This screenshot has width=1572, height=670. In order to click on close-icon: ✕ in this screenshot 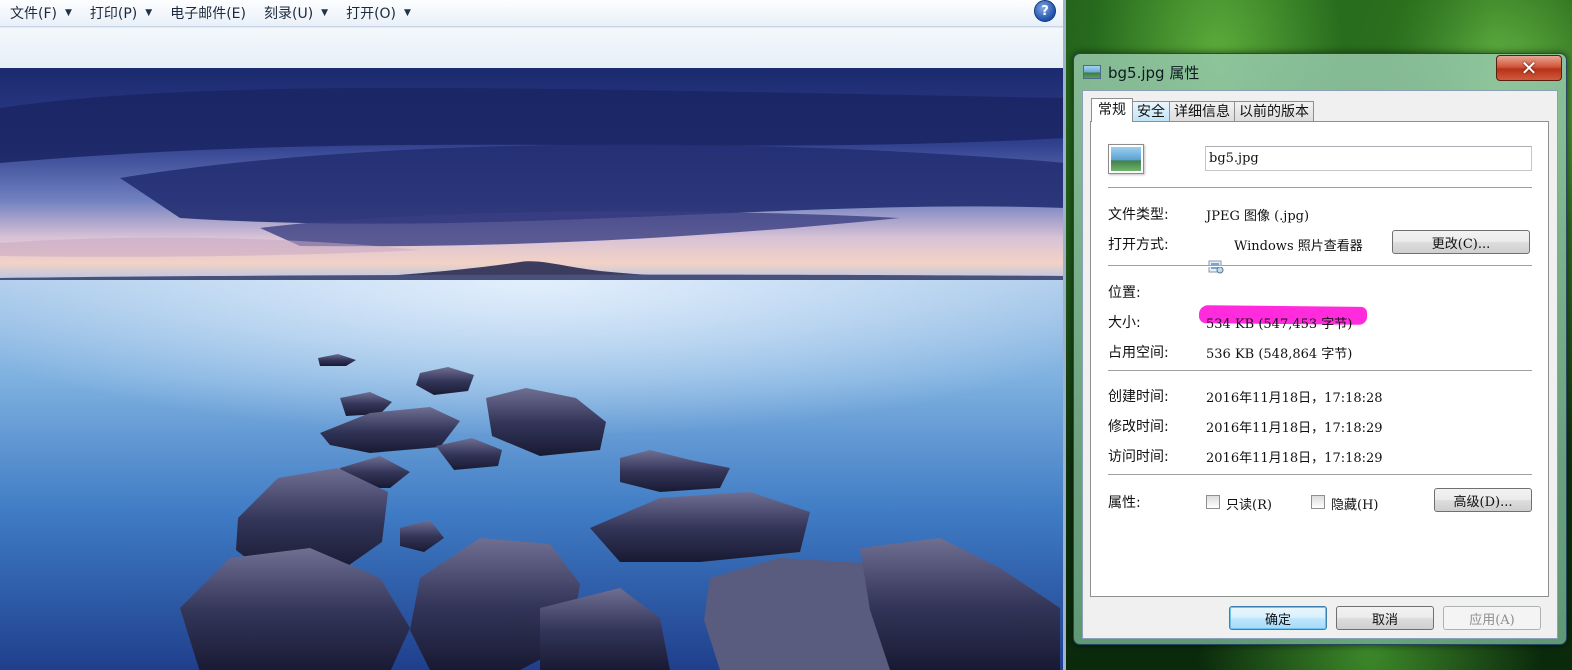, I will do `click(1529, 68)`.